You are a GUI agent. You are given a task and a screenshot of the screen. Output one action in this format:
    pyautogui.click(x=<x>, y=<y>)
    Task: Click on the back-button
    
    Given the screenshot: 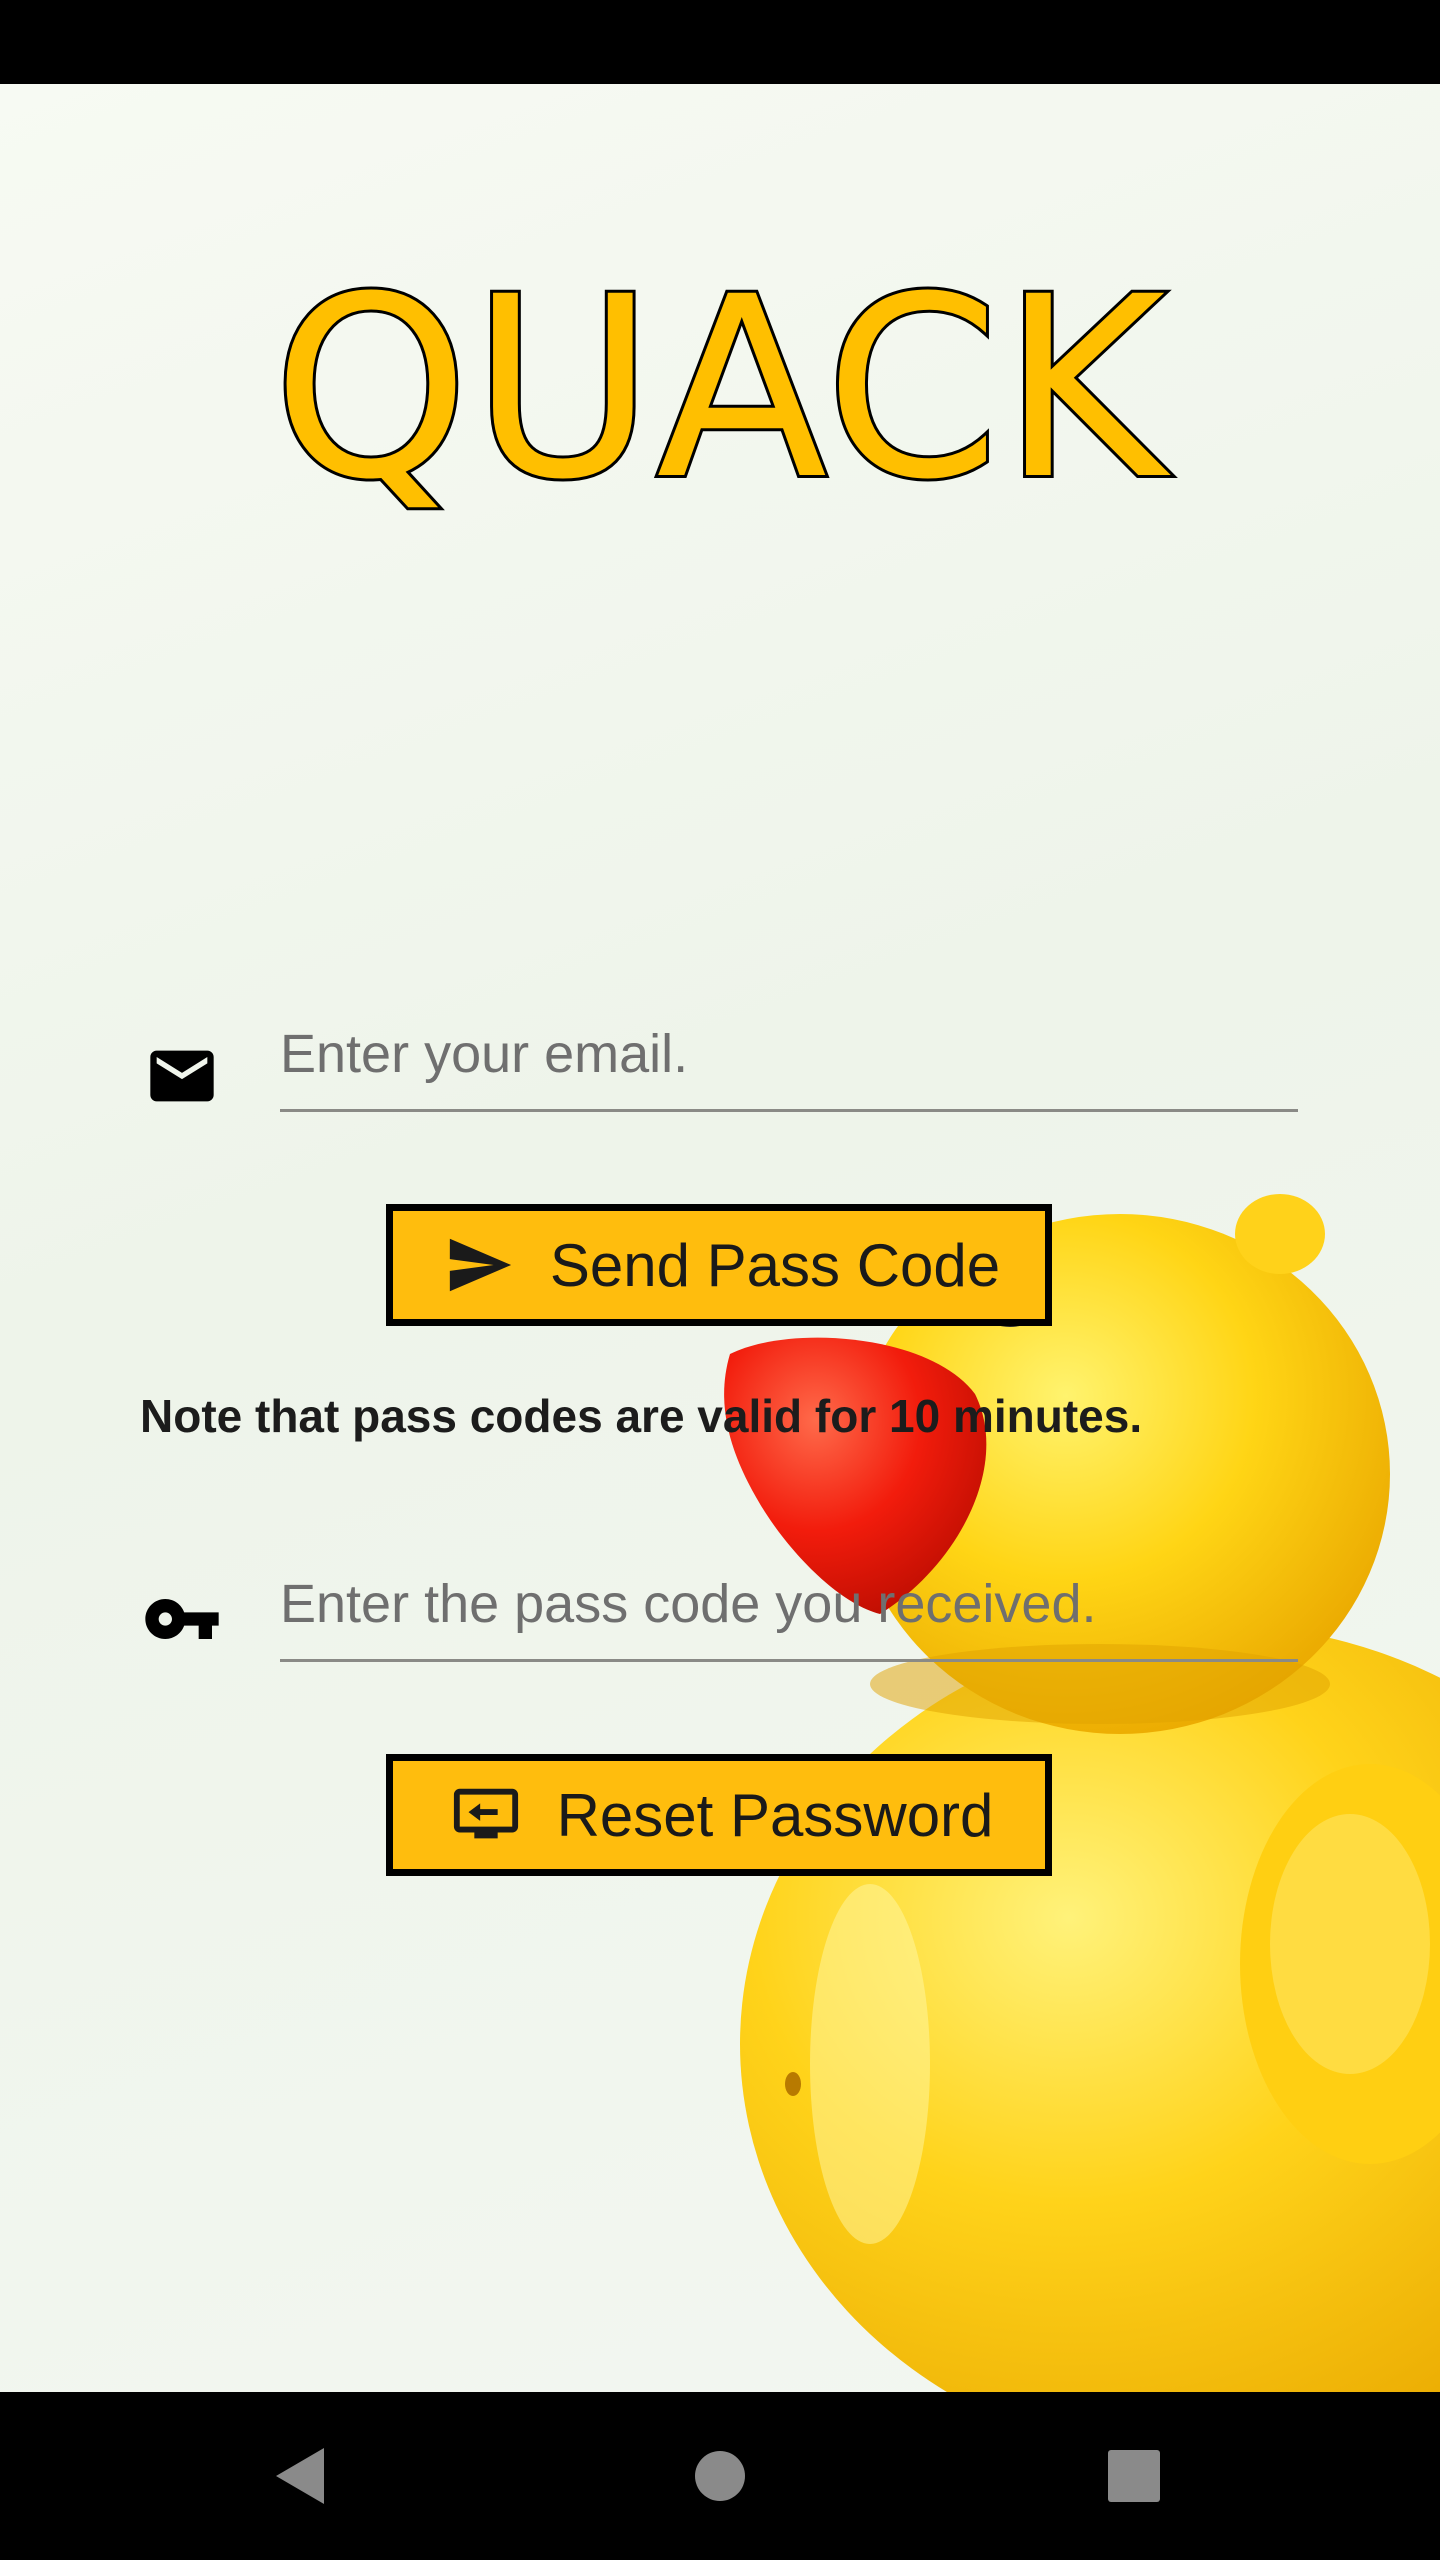 What is the action you would take?
    pyautogui.click(x=300, y=2476)
    